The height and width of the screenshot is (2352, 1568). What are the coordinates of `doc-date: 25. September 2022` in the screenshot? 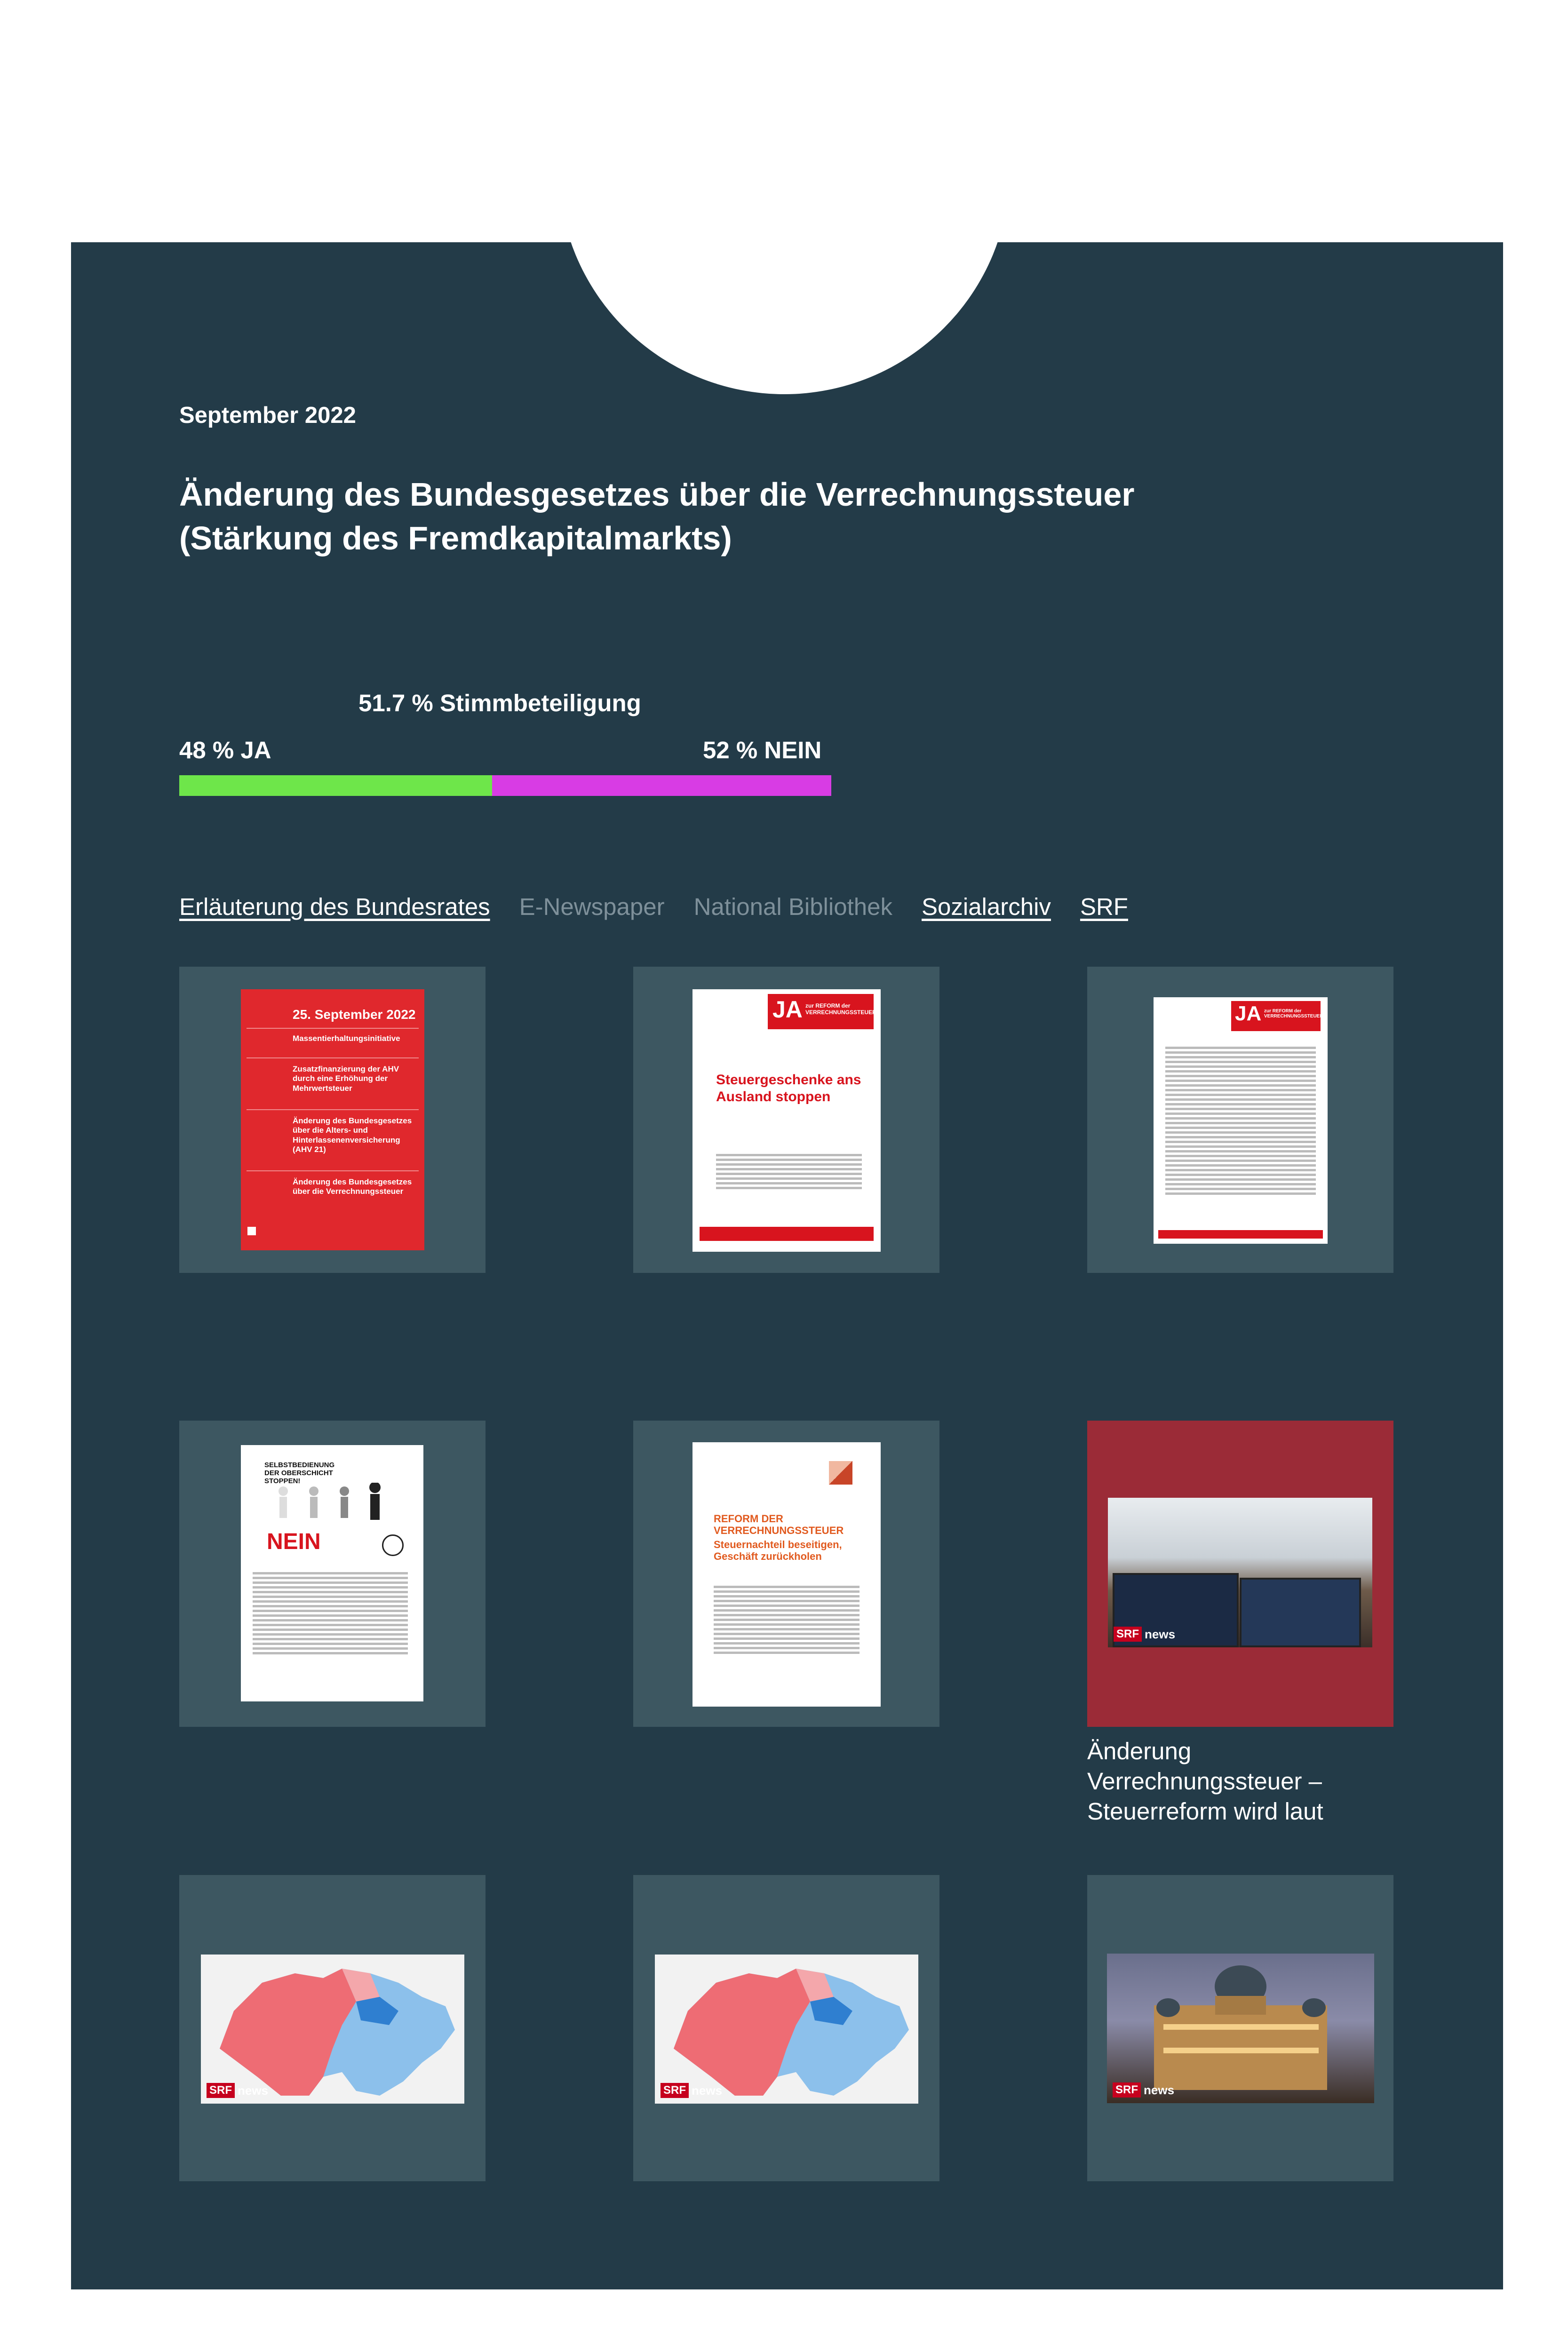 It's located at (354, 1014).